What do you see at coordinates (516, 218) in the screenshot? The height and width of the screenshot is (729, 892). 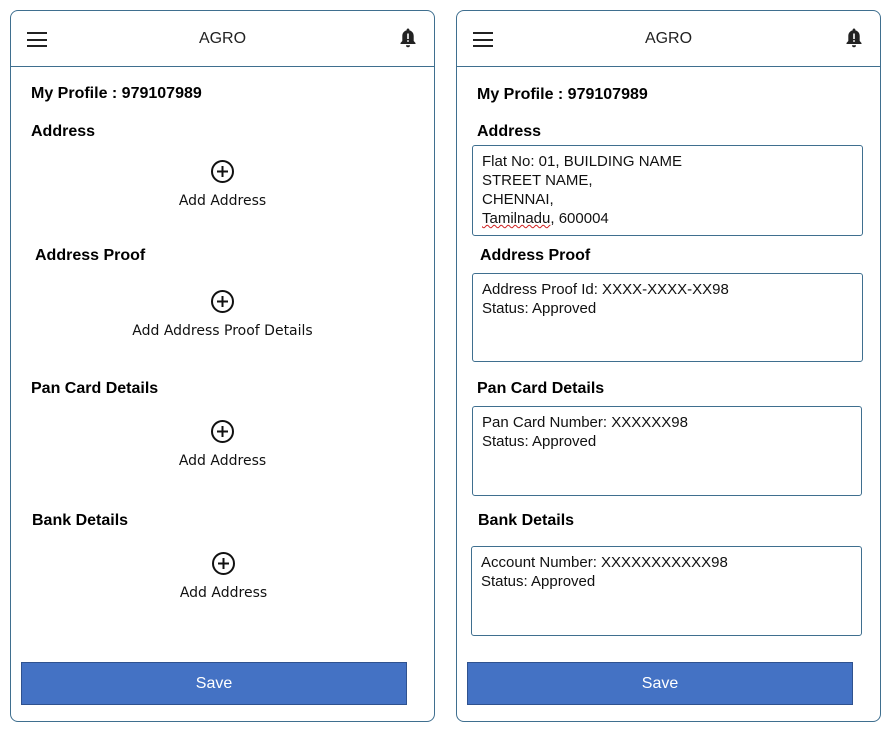 I see `address-state: Tamilnadu` at bounding box center [516, 218].